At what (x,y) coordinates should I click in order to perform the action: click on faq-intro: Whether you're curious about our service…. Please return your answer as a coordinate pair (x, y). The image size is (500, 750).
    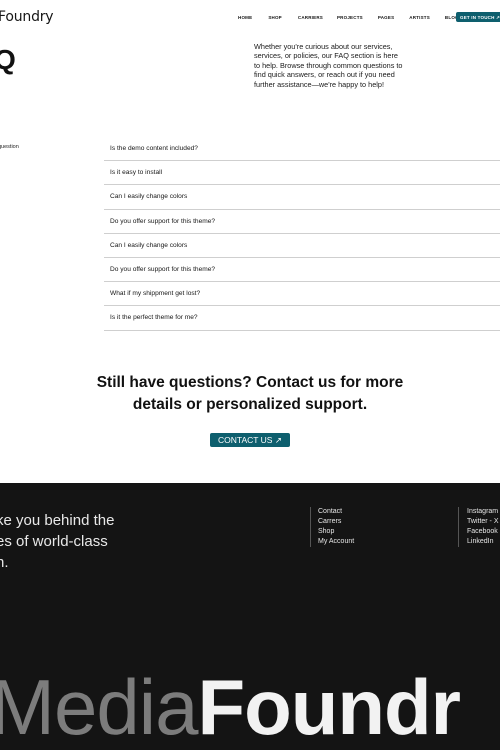
    Looking at the image, I should click on (328, 65).